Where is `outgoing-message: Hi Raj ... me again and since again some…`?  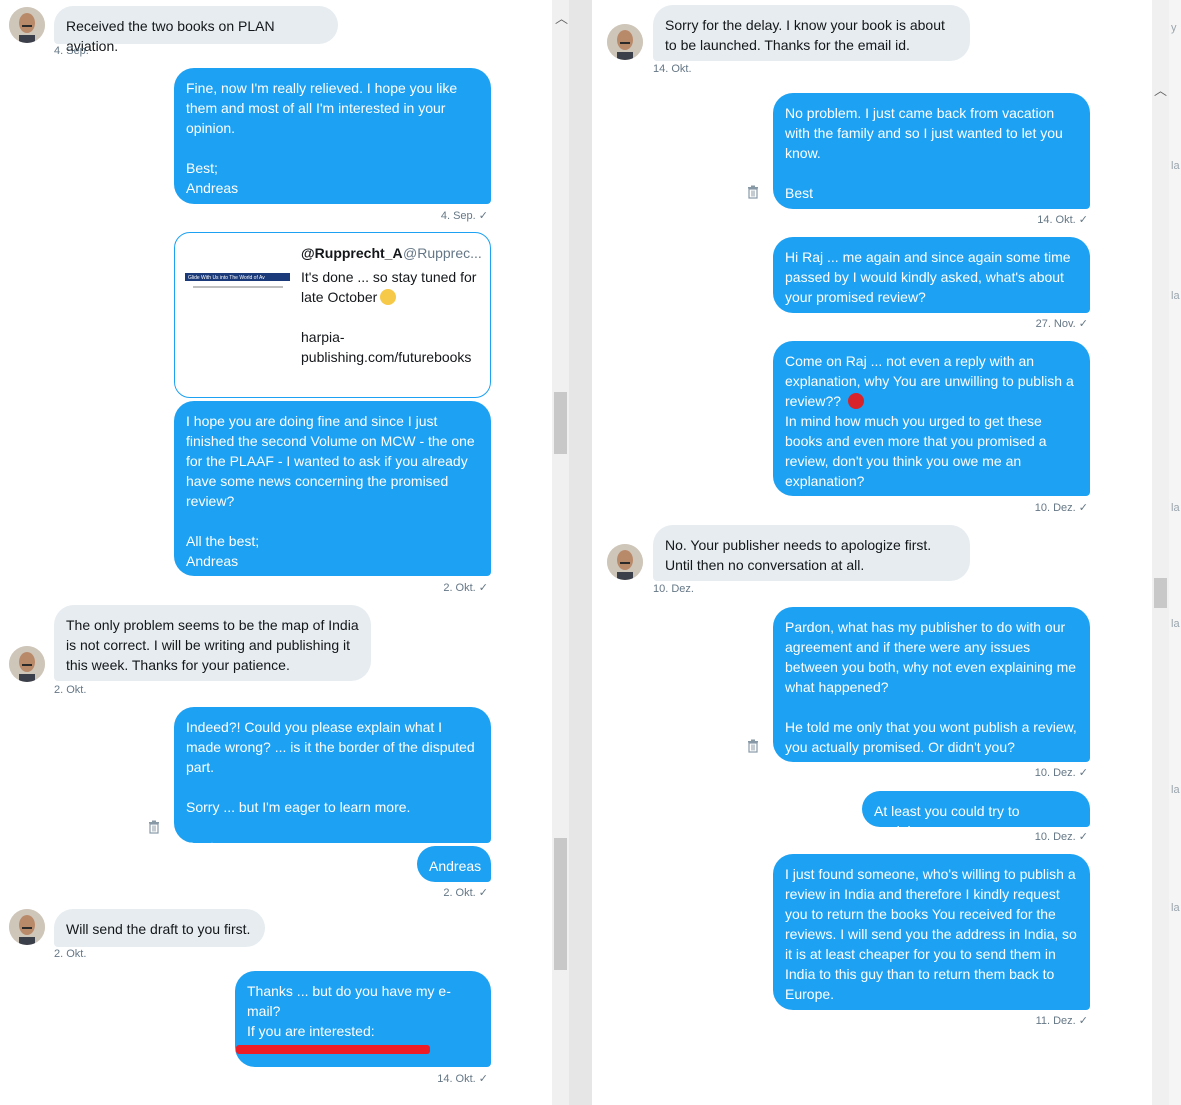 outgoing-message: Hi Raj ... me again and since again some… is located at coordinates (931, 275).